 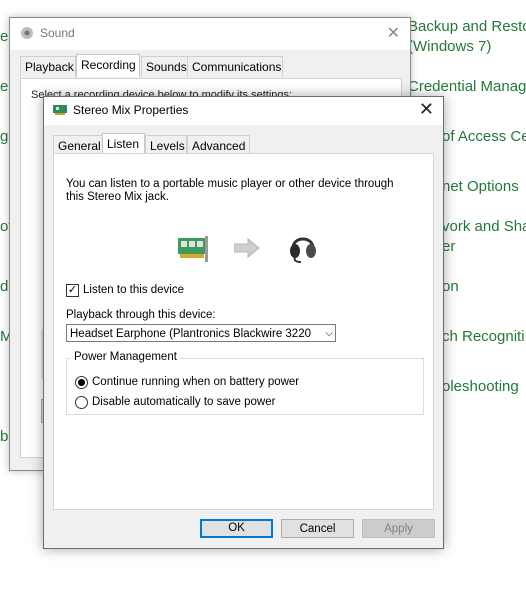 I want to click on playback-label: Playback through this device:, so click(x=141, y=315).